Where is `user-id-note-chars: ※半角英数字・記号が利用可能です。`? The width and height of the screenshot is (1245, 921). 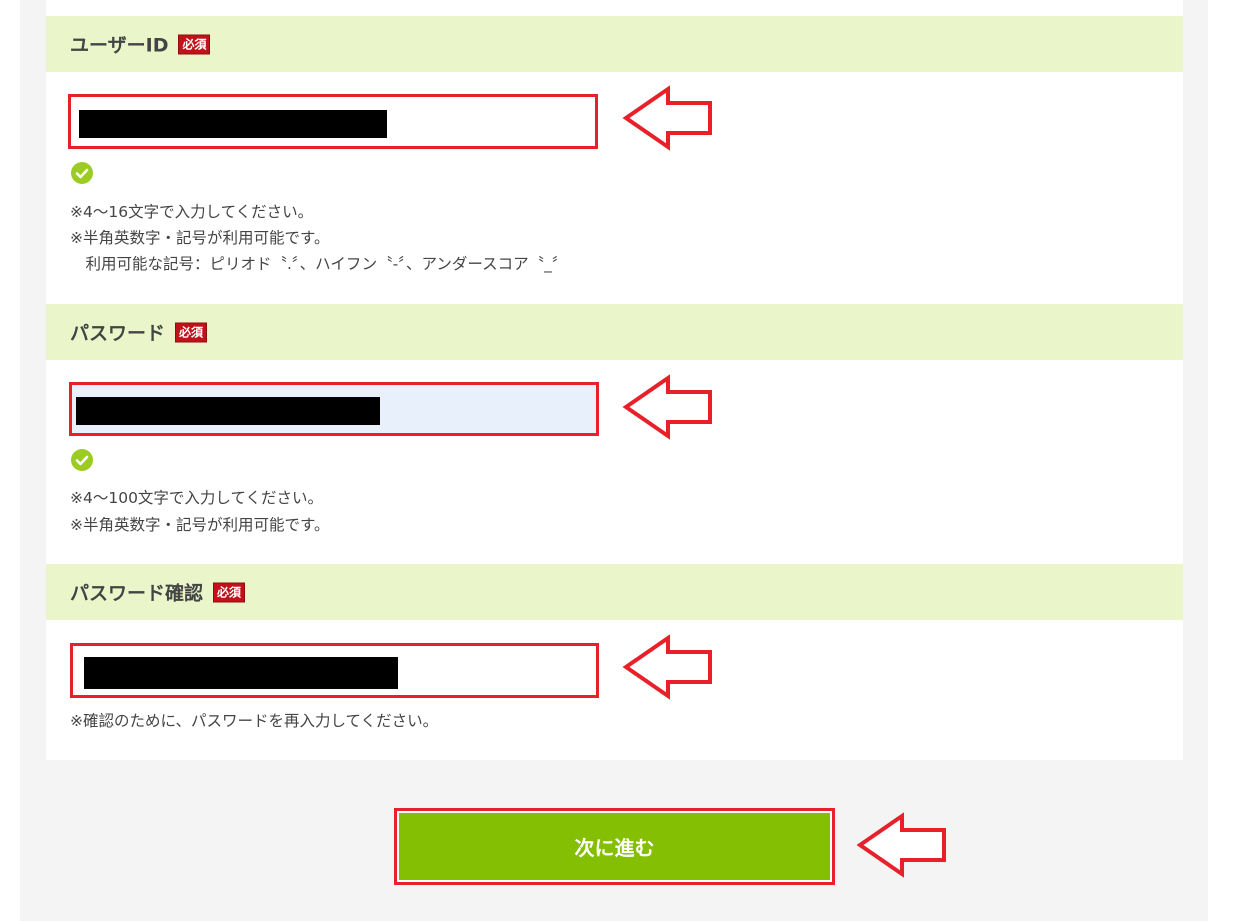
user-id-note-chars: ※半角英数字・記号が利用可能です。 is located at coordinates (200, 238).